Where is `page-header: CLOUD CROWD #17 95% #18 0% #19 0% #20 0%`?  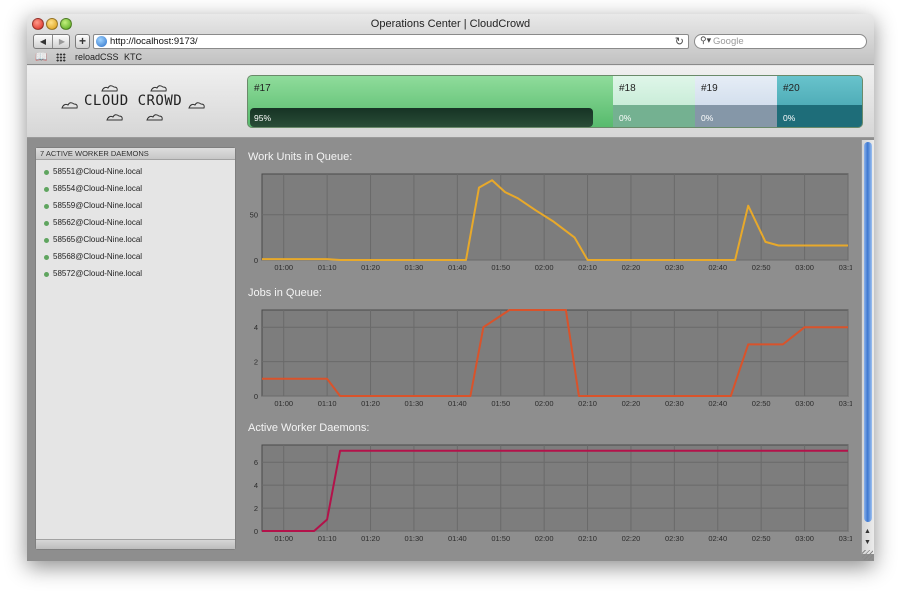
page-header: CLOUD CROWD #17 95% #18 0% #19 0% #20 0% is located at coordinates (450, 102).